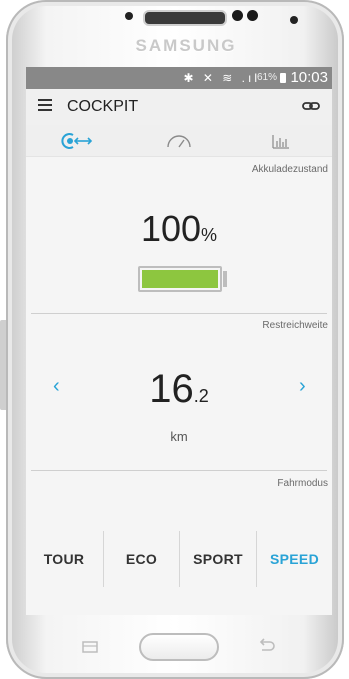 This screenshot has width=349, height=679. What do you see at coordinates (294, 20) in the screenshot?
I see `camera-icon` at bounding box center [294, 20].